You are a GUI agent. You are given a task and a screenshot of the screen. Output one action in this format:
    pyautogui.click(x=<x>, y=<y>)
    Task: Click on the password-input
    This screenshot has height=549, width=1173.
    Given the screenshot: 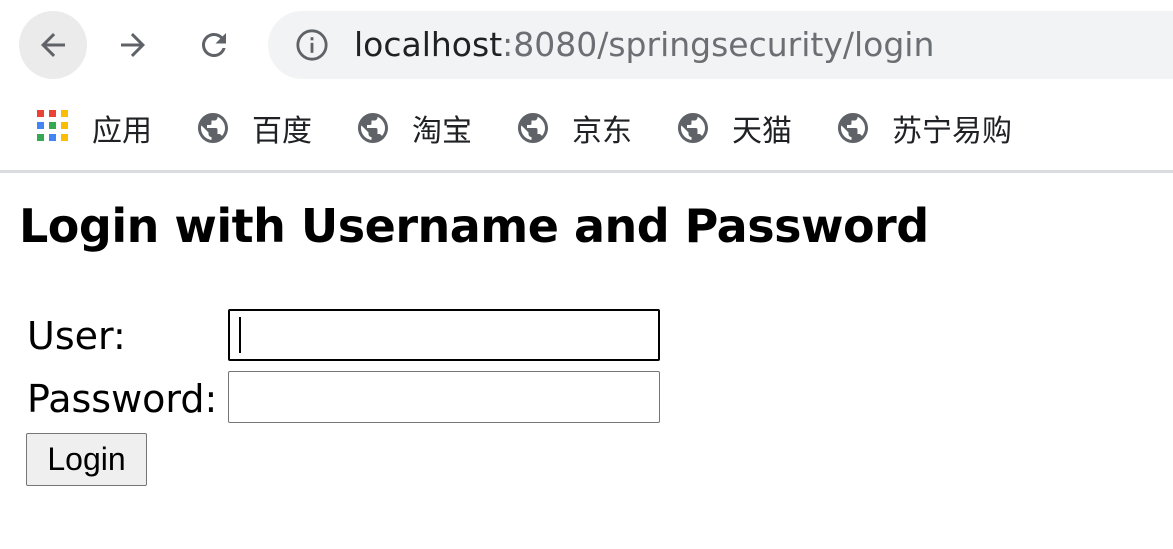 What is the action you would take?
    pyautogui.click(x=444, y=397)
    